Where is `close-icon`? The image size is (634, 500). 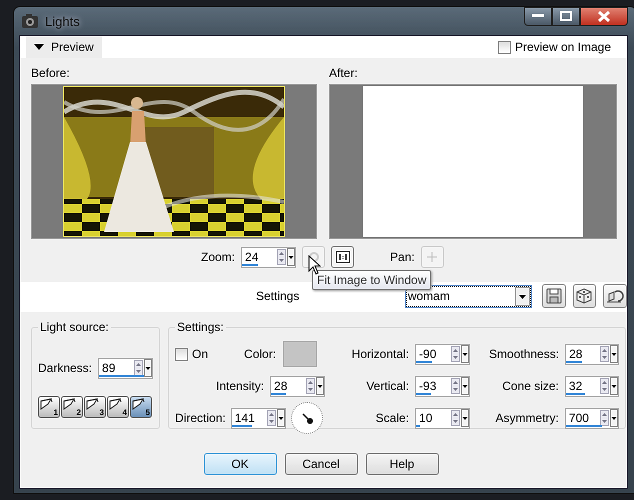
close-icon is located at coordinates (604, 16).